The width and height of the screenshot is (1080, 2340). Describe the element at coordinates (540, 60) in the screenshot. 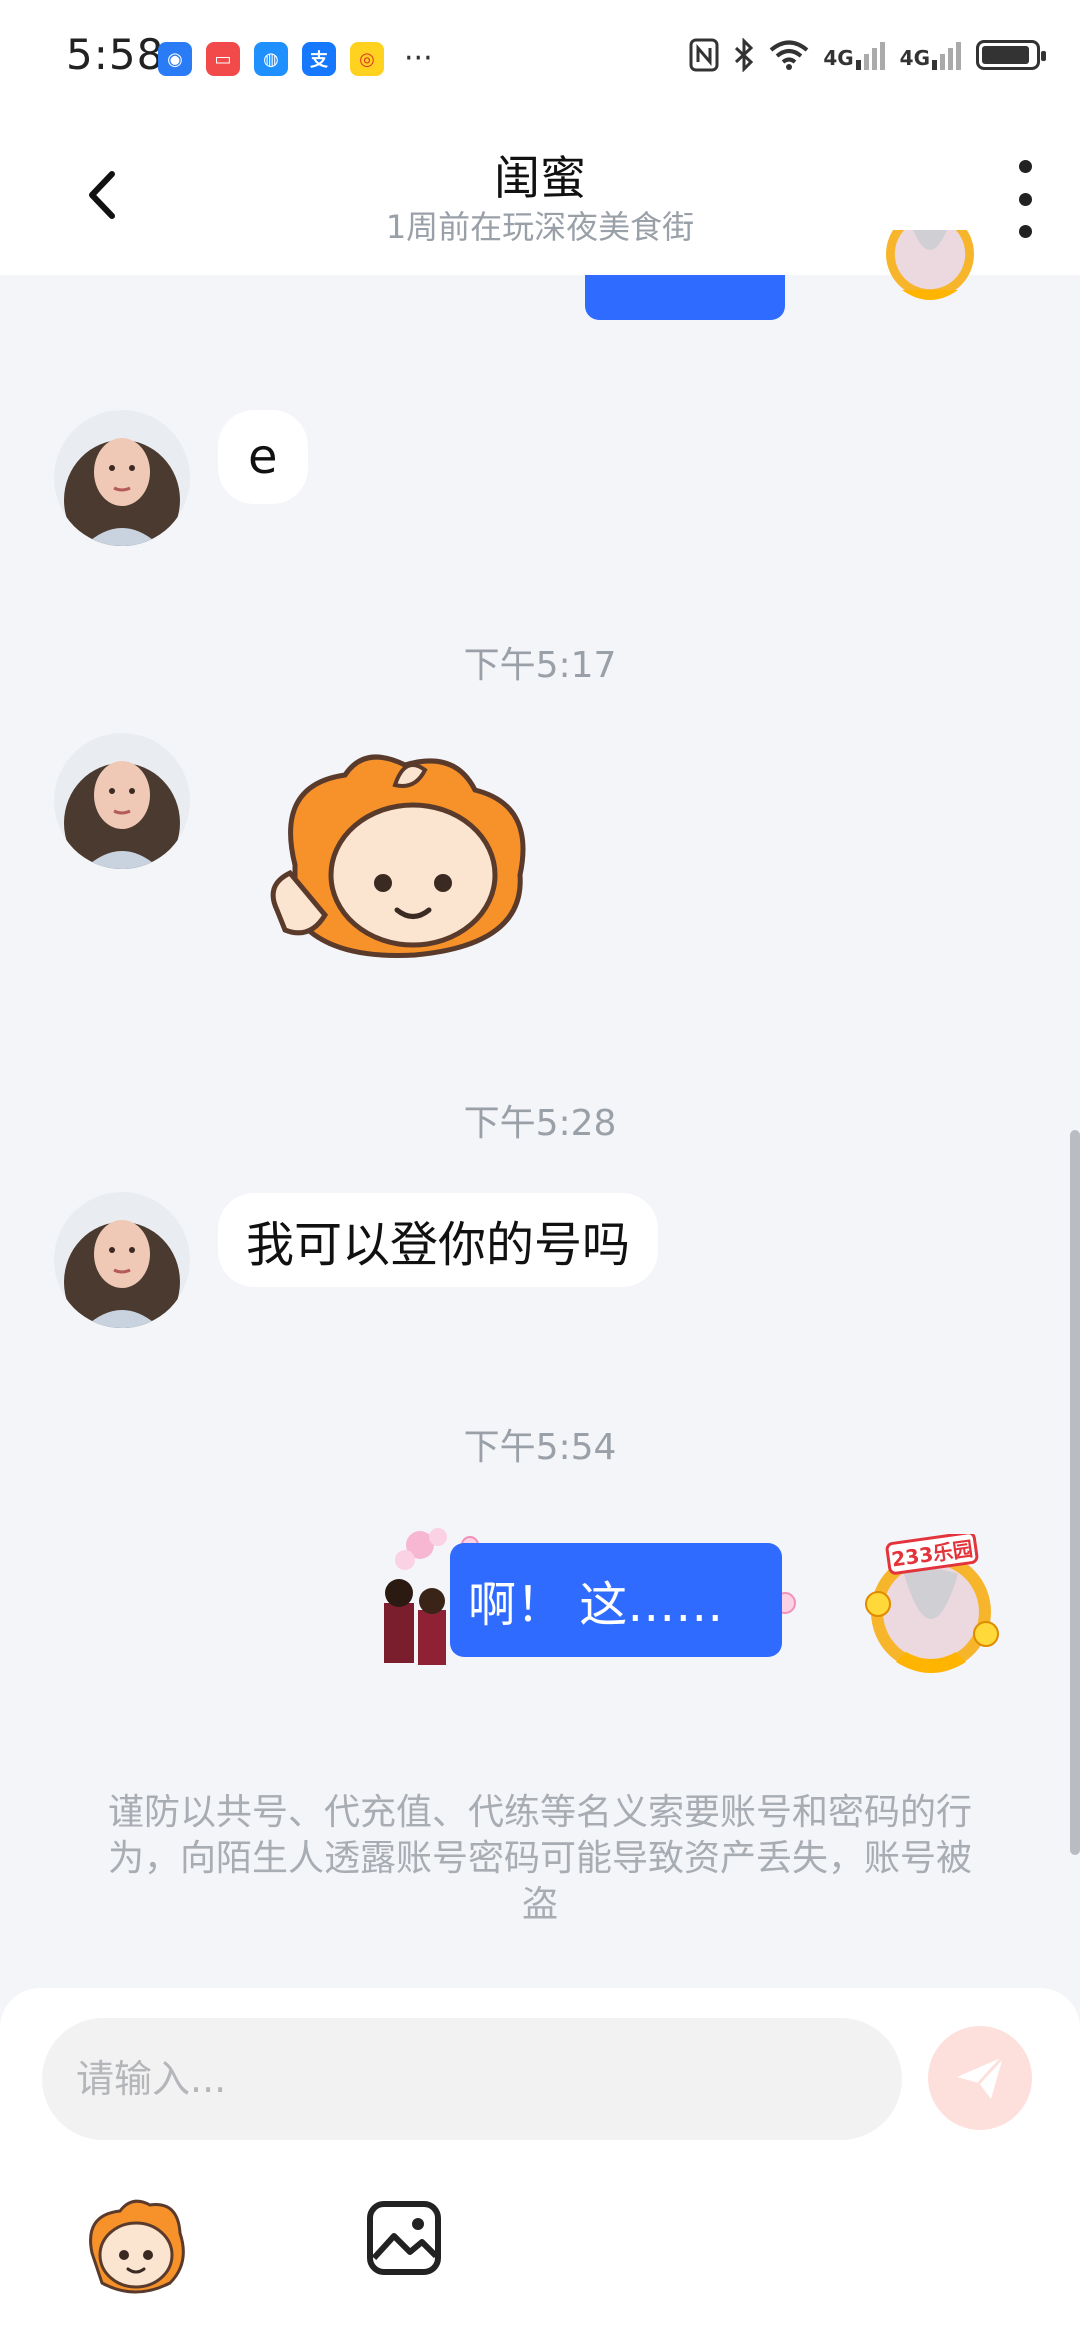

I see `status-bar: 5:58 ◉ ▭ ◍ 支 ◎ ··· 4G 4G` at that location.